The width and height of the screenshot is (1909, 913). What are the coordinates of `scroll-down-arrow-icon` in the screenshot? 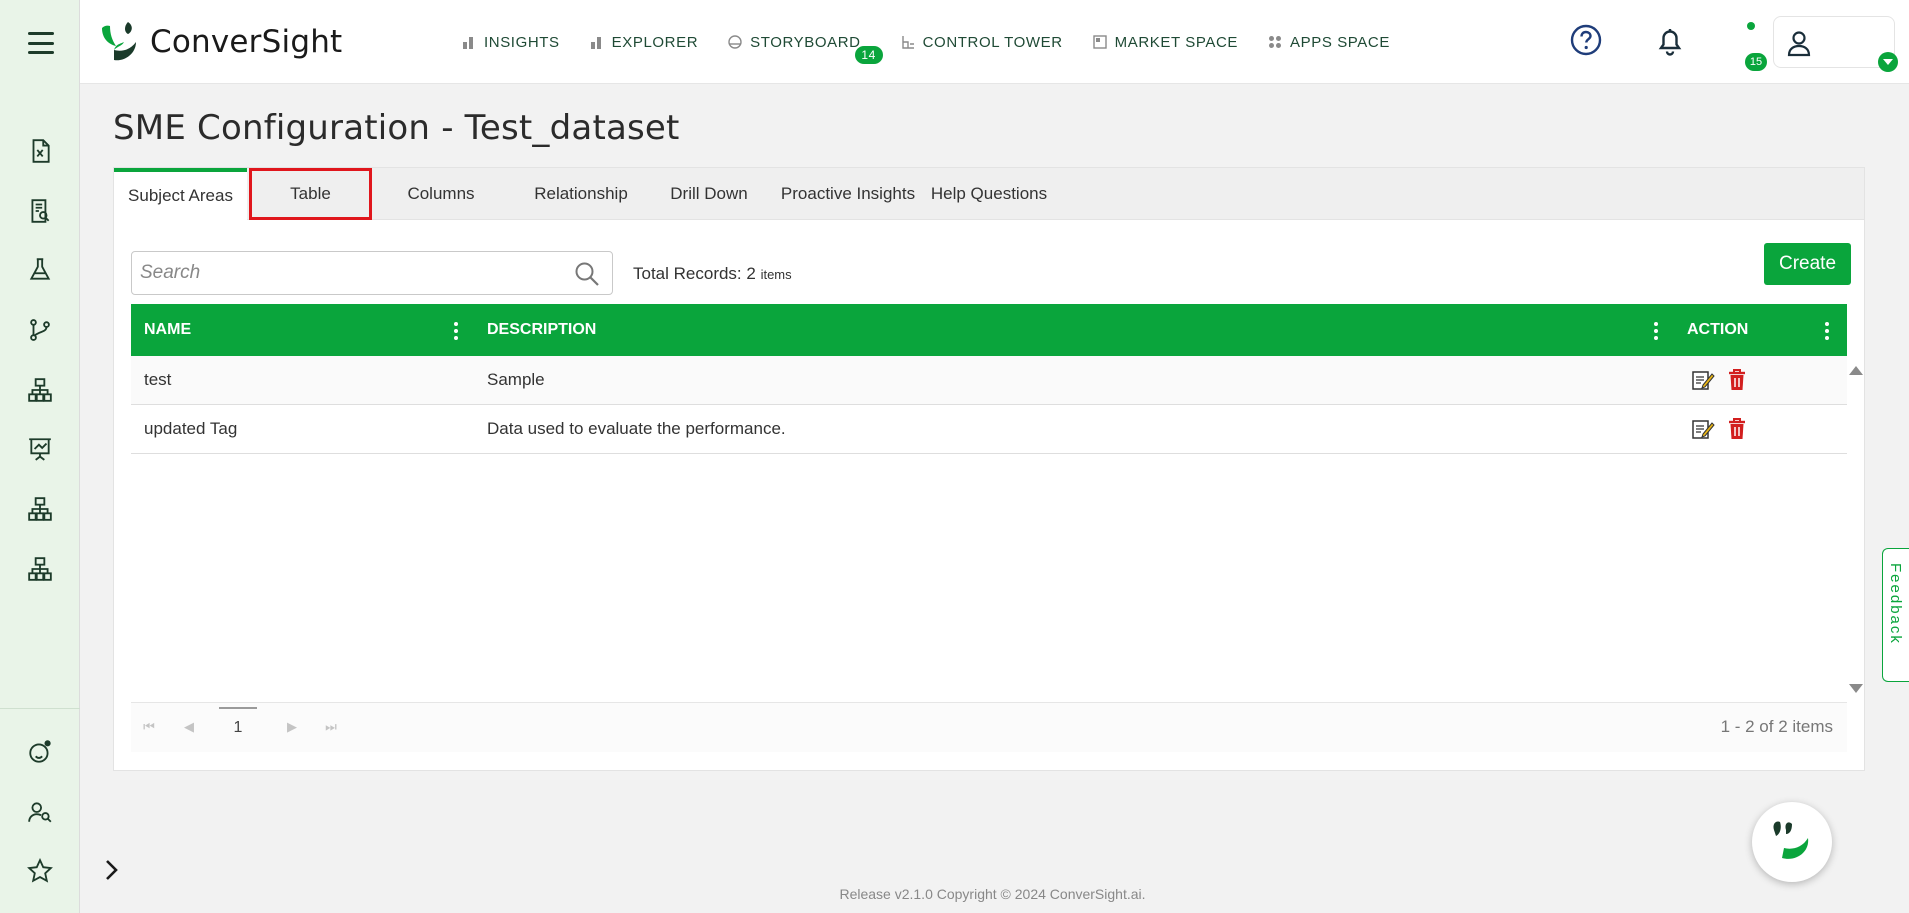 It's located at (1856, 688).